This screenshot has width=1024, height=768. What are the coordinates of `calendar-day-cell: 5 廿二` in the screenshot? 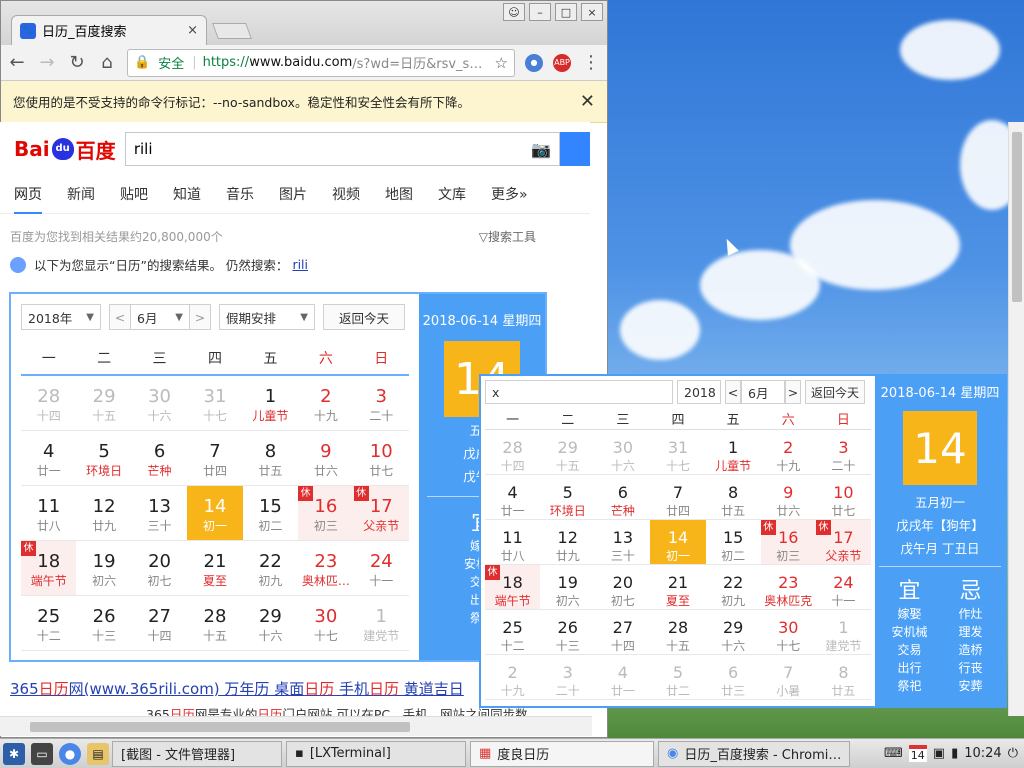 It's located at (677, 677).